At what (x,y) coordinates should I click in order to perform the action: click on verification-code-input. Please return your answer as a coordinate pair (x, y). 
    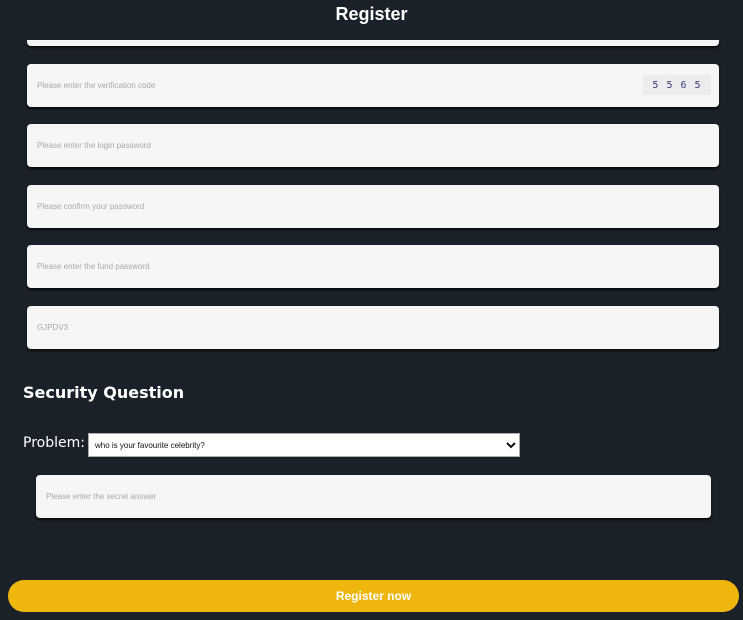
    Looking at the image, I should click on (373, 85).